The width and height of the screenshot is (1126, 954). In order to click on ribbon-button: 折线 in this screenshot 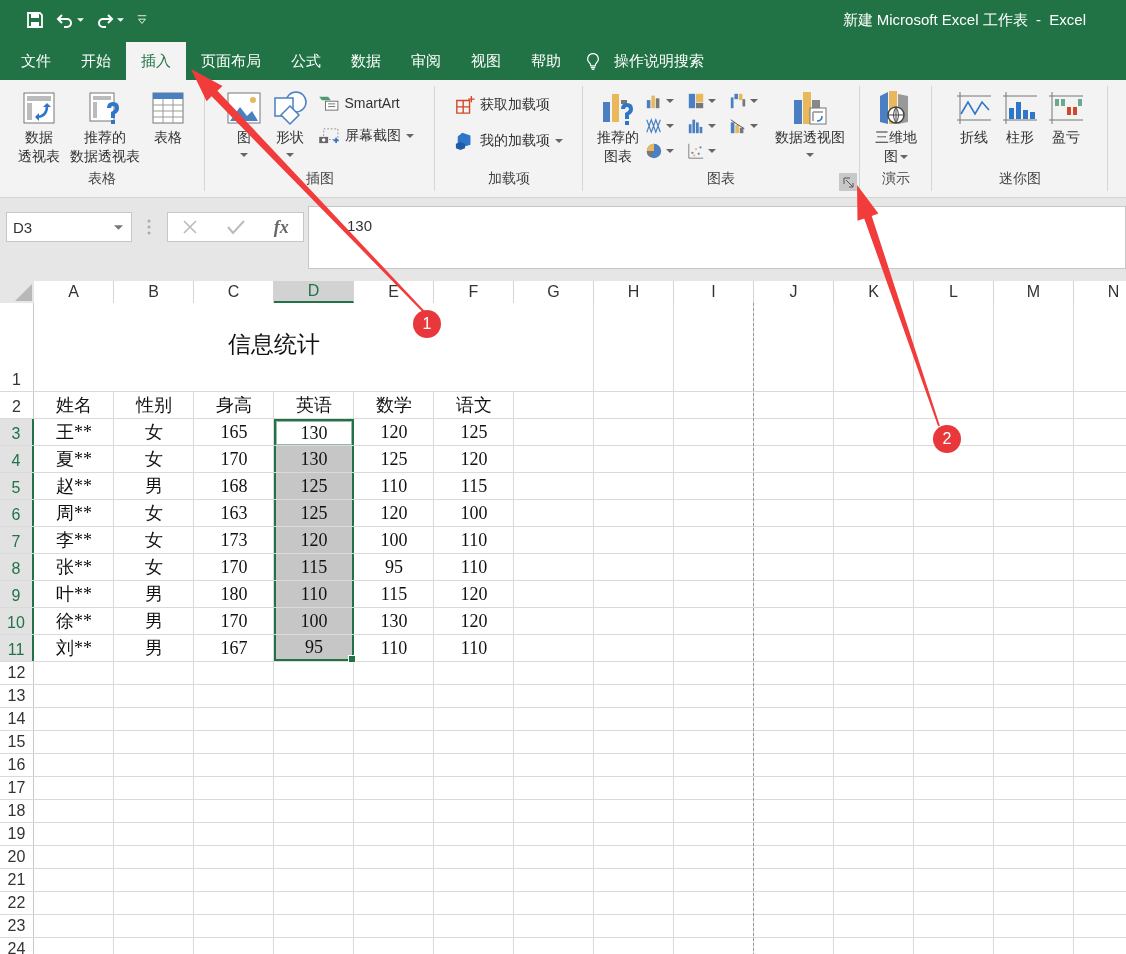, I will do `click(973, 117)`.